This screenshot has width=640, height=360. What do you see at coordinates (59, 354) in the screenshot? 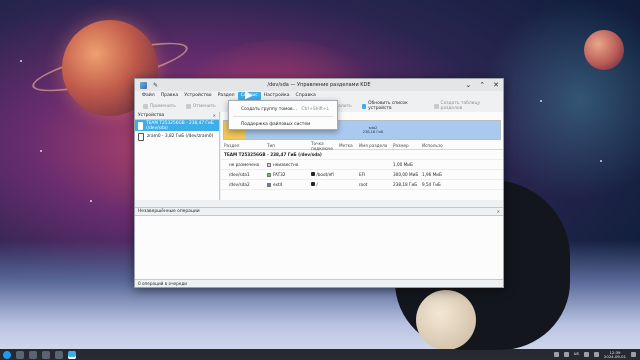
I see `browser-icon` at bounding box center [59, 354].